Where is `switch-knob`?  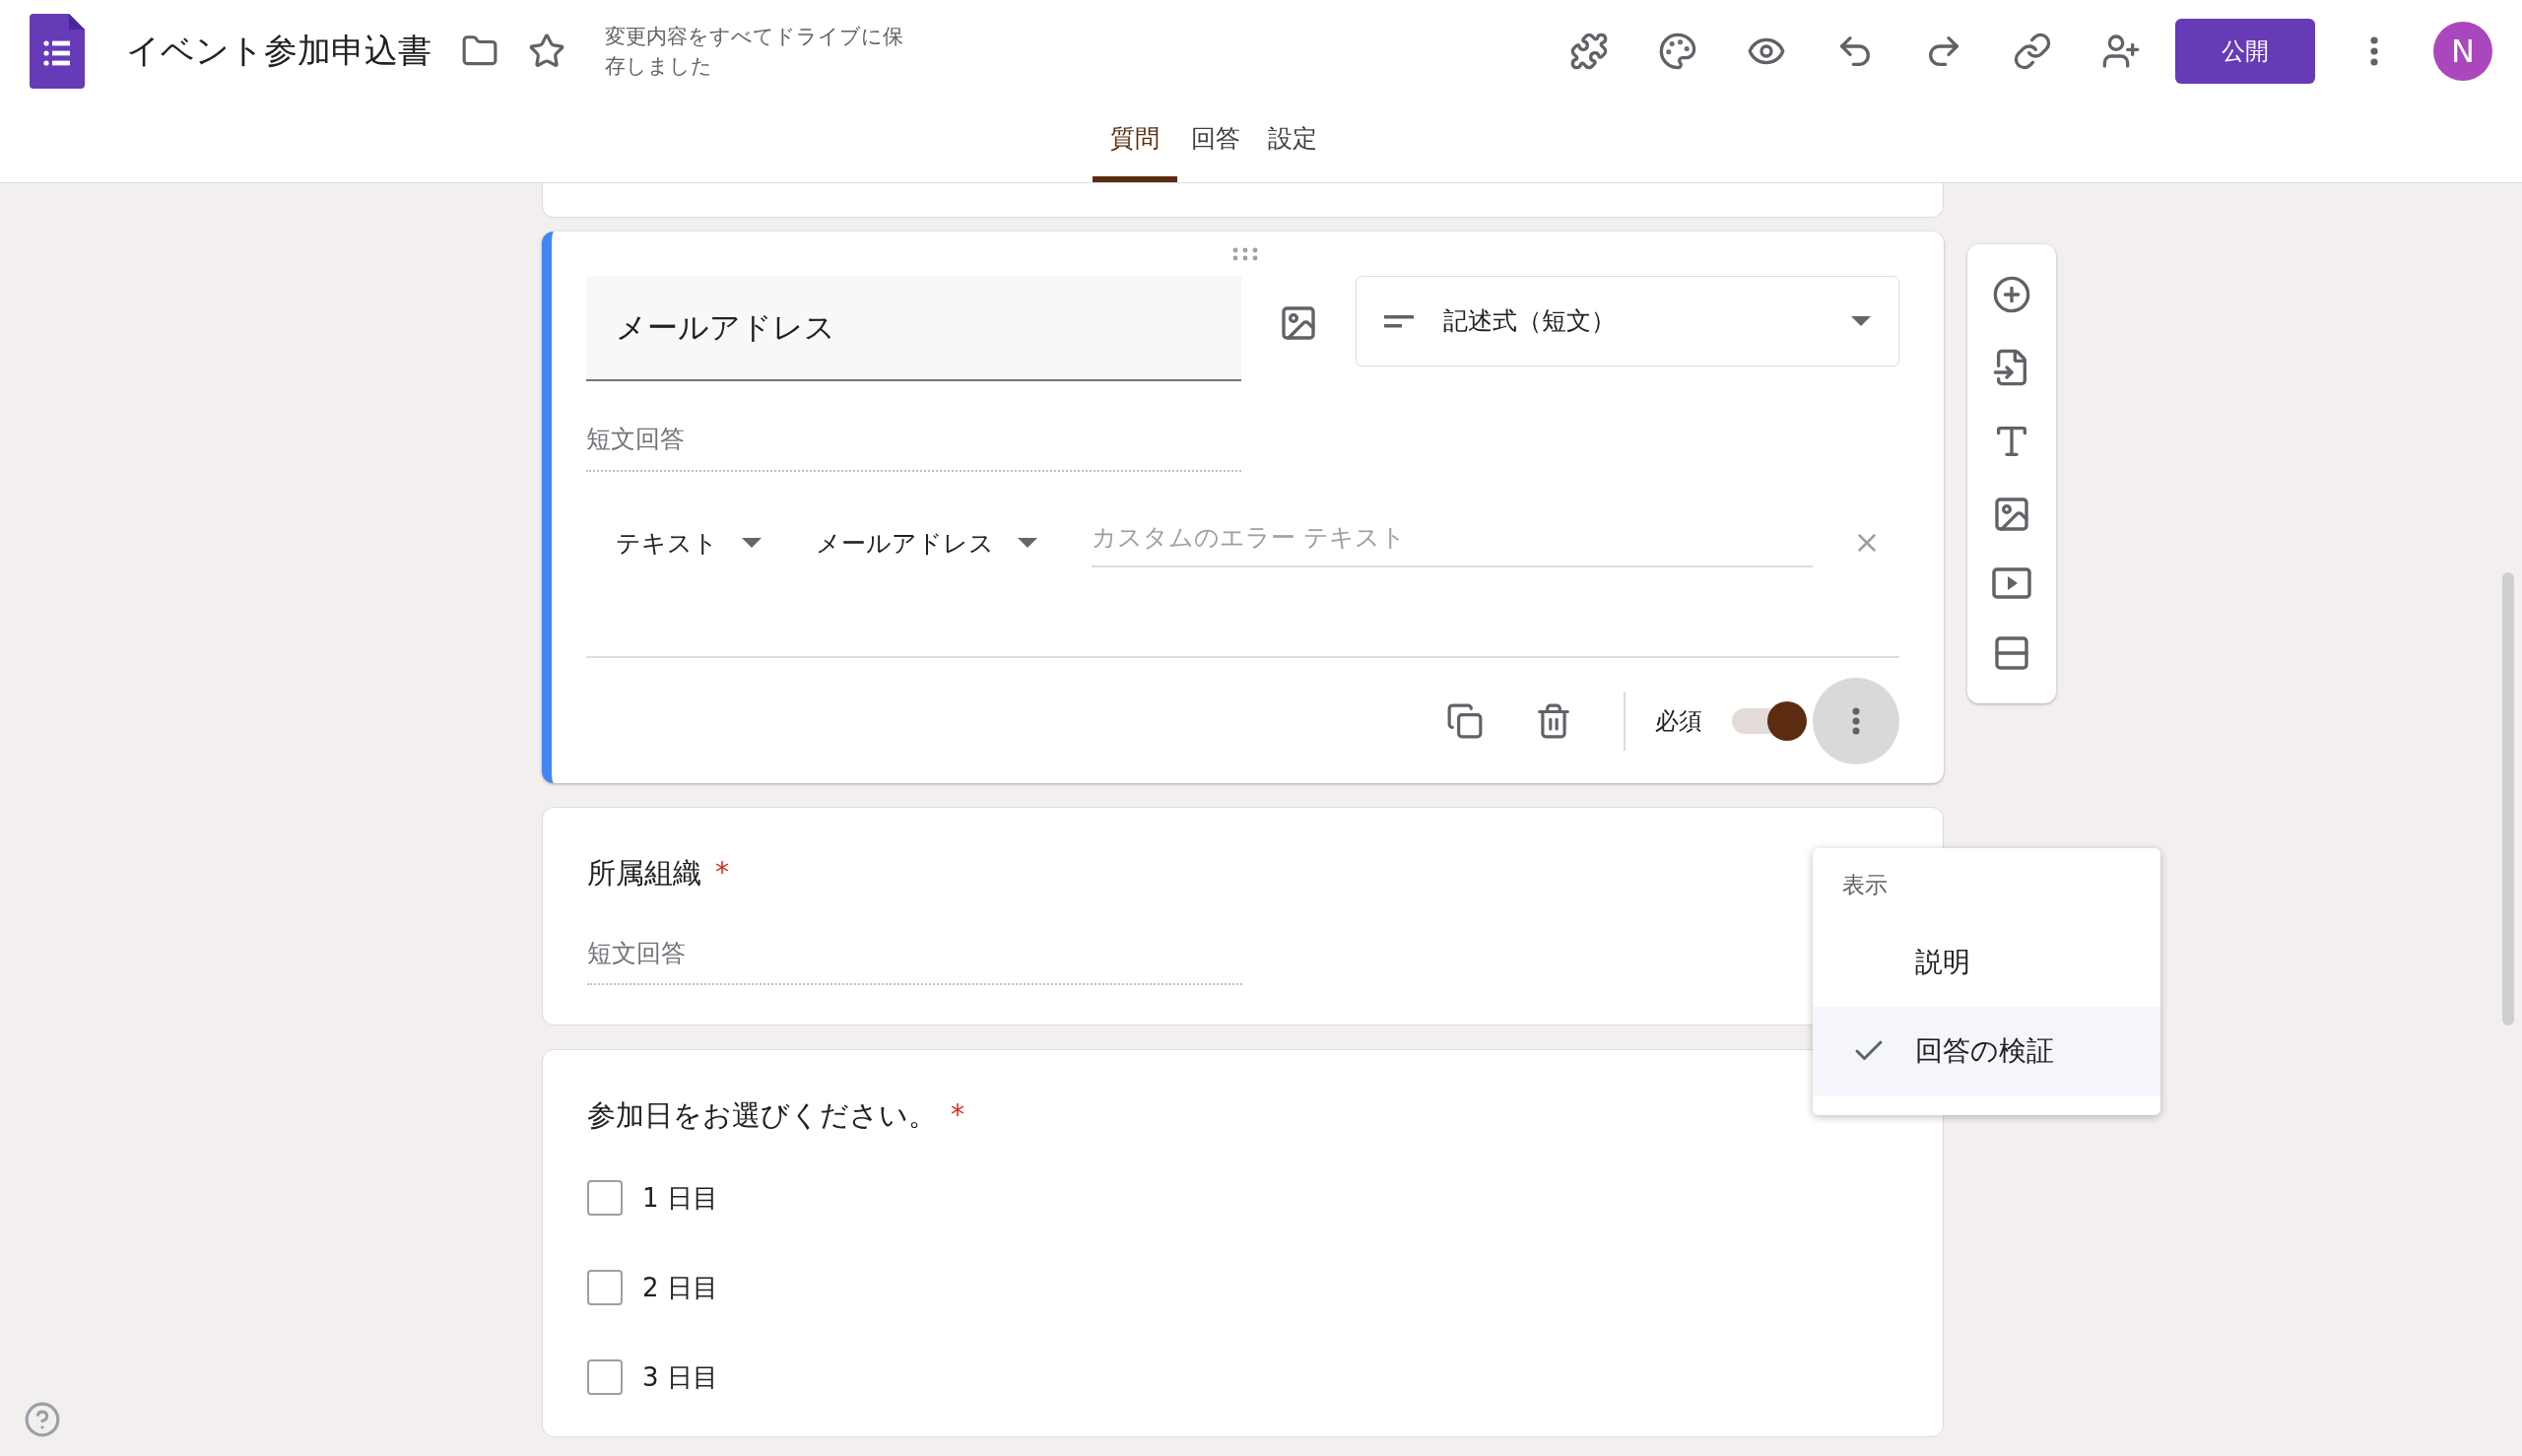
switch-knob is located at coordinates (1787, 720).